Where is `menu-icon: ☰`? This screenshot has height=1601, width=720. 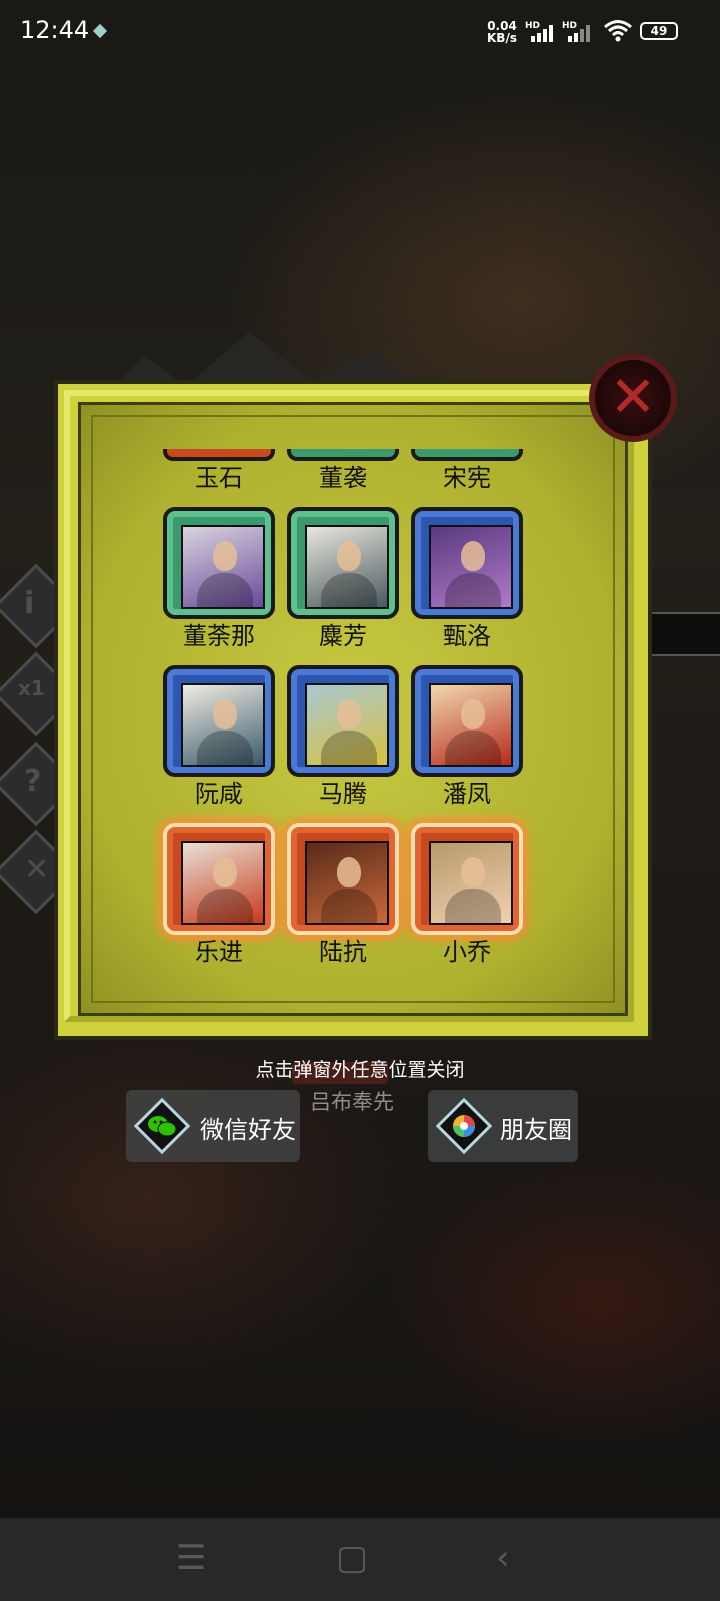
menu-icon: ☰ is located at coordinates (191, 1558).